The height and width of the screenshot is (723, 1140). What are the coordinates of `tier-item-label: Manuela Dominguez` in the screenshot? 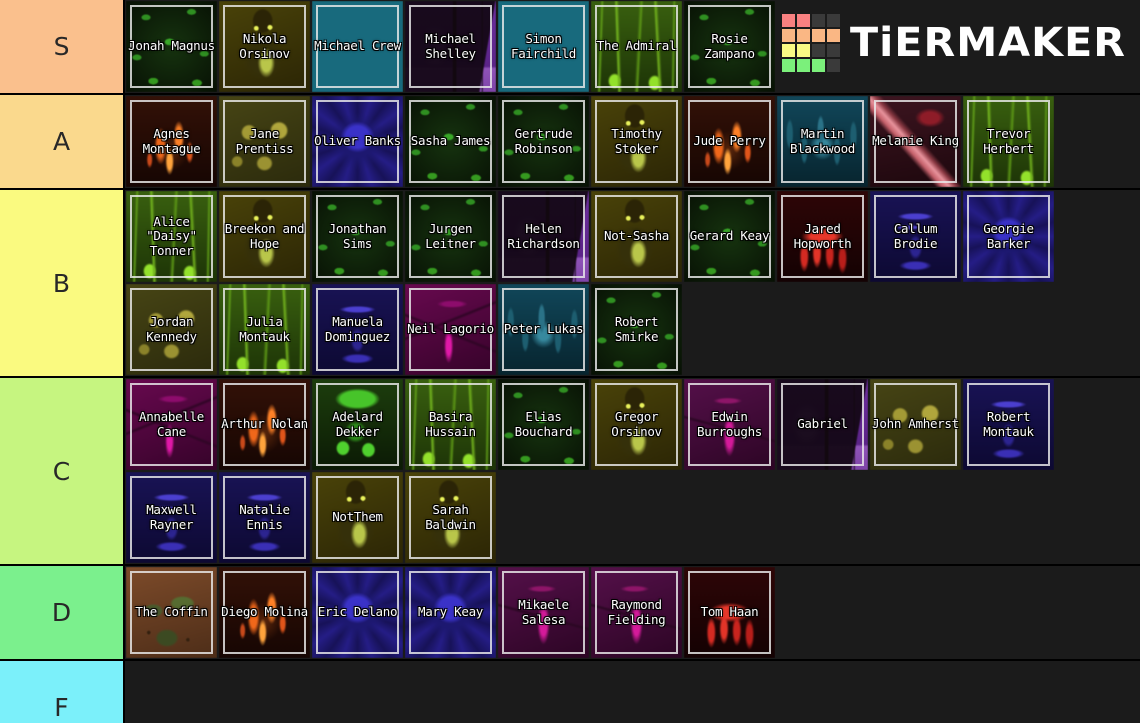 It's located at (357, 329).